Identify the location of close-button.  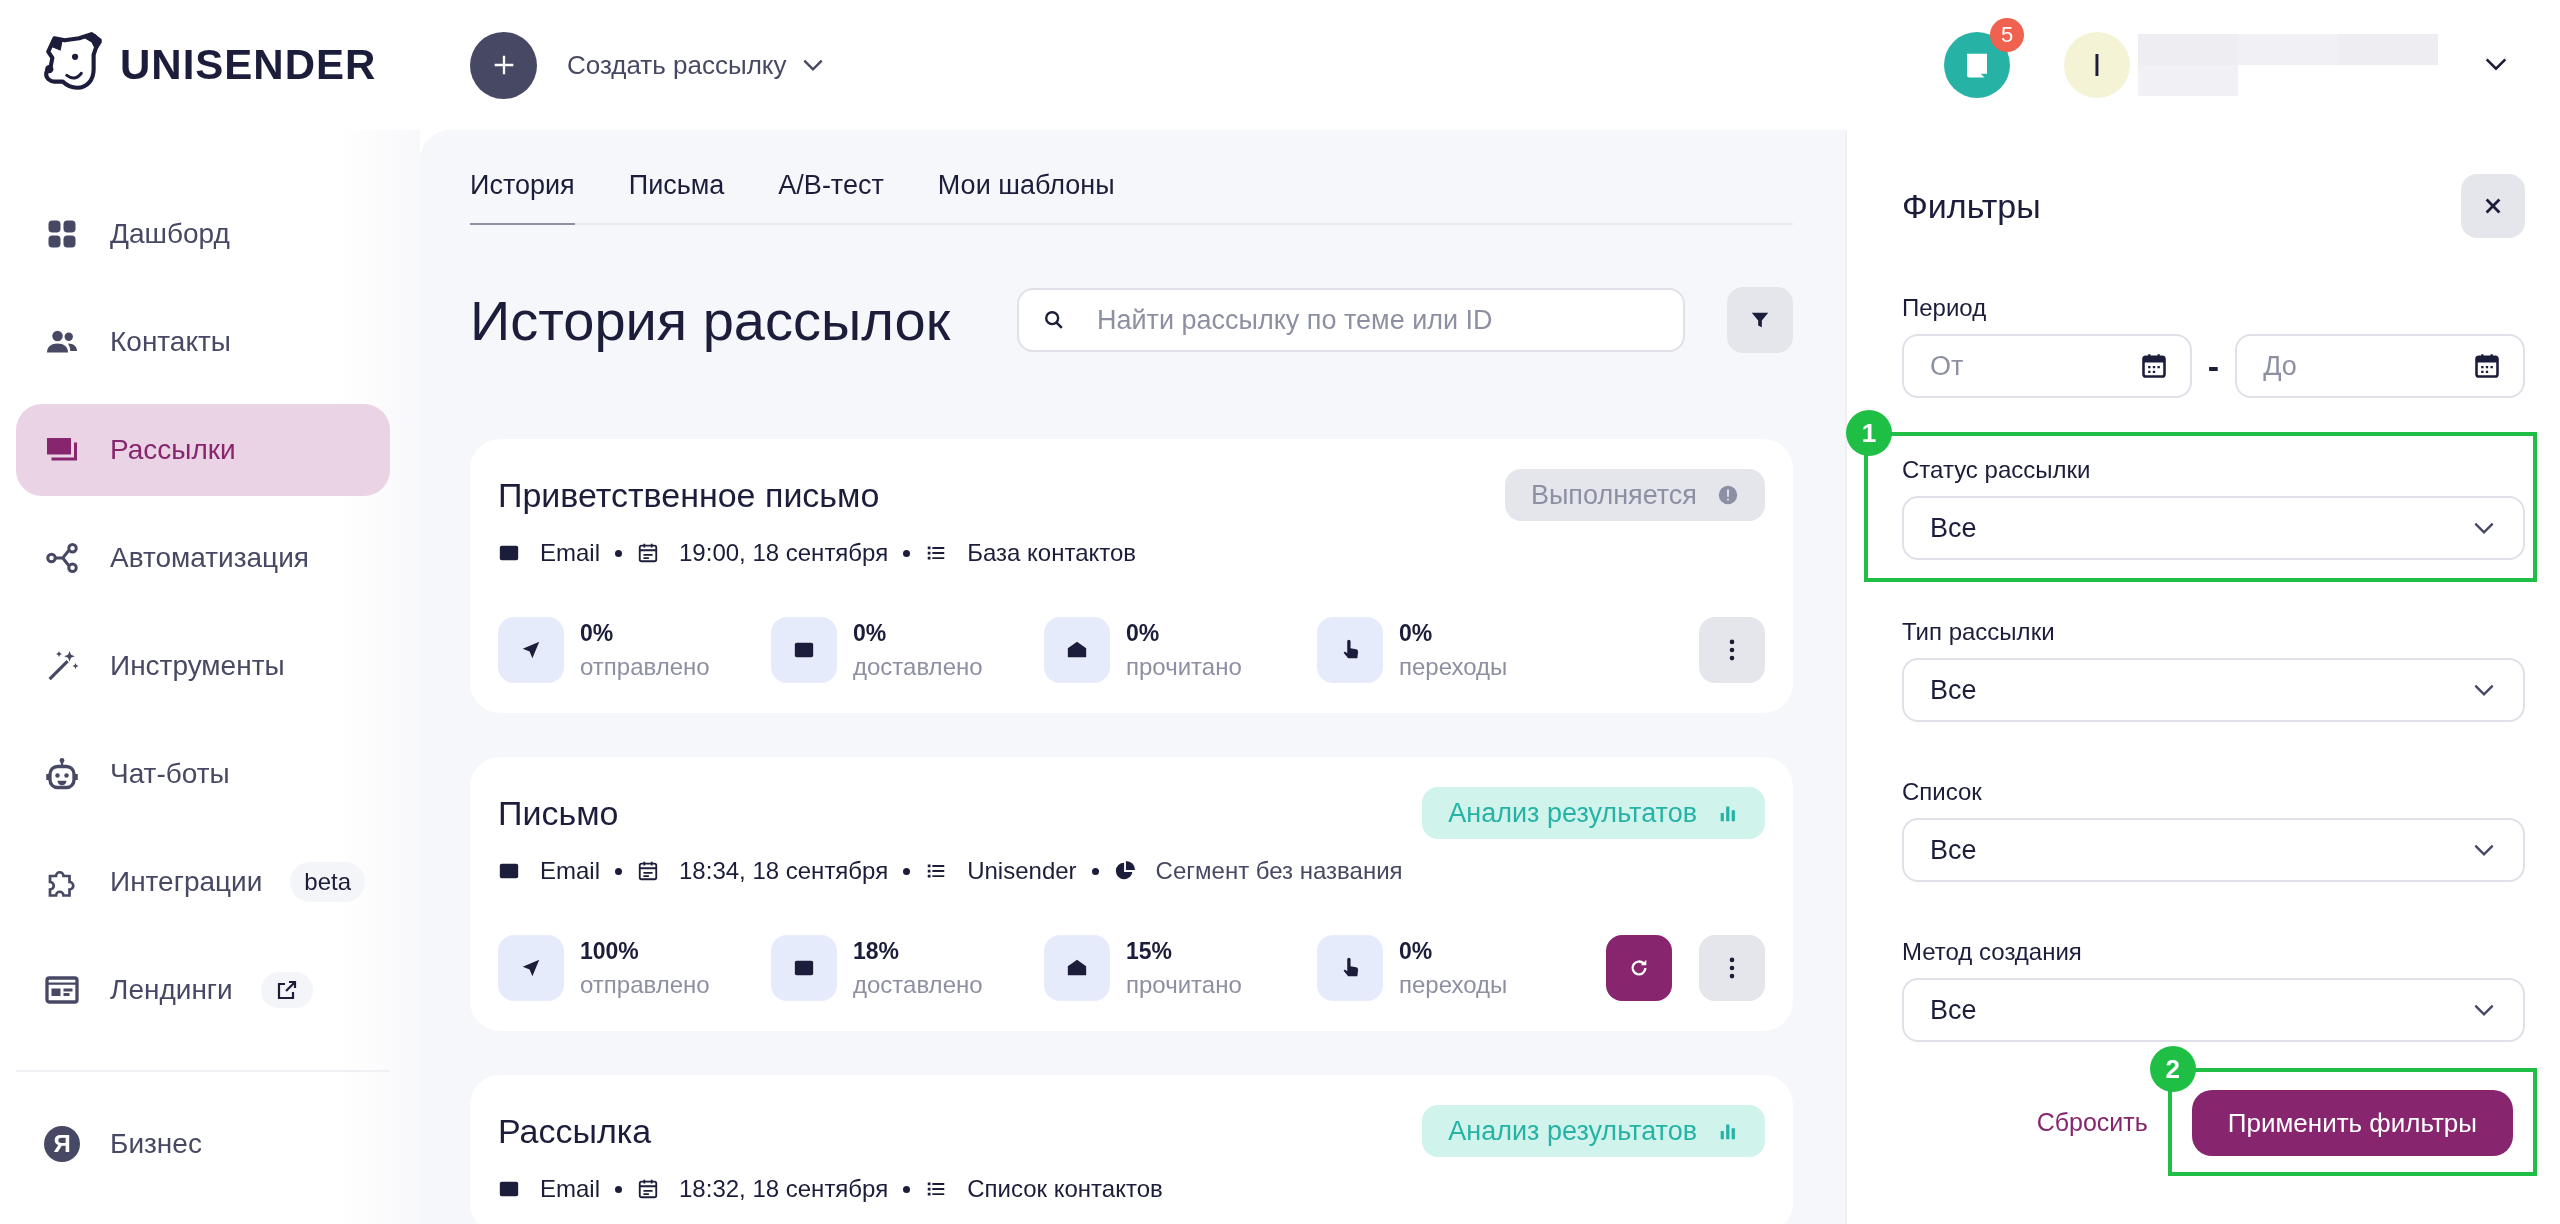
(2493, 206).